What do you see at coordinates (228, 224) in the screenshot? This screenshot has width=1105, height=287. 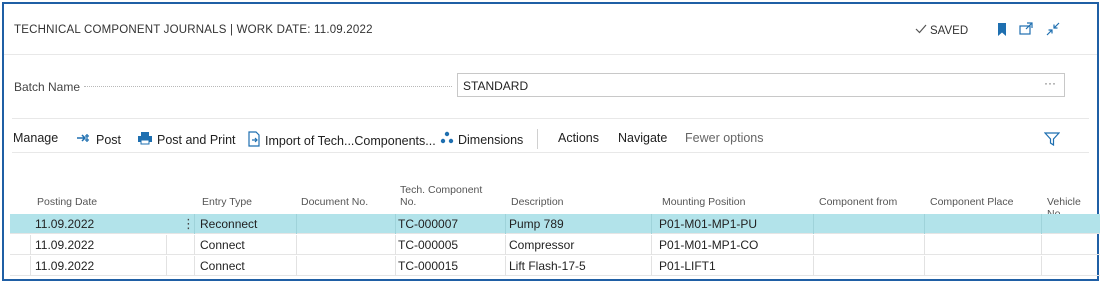 I see `cell-entry-type: Reconnect` at bounding box center [228, 224].